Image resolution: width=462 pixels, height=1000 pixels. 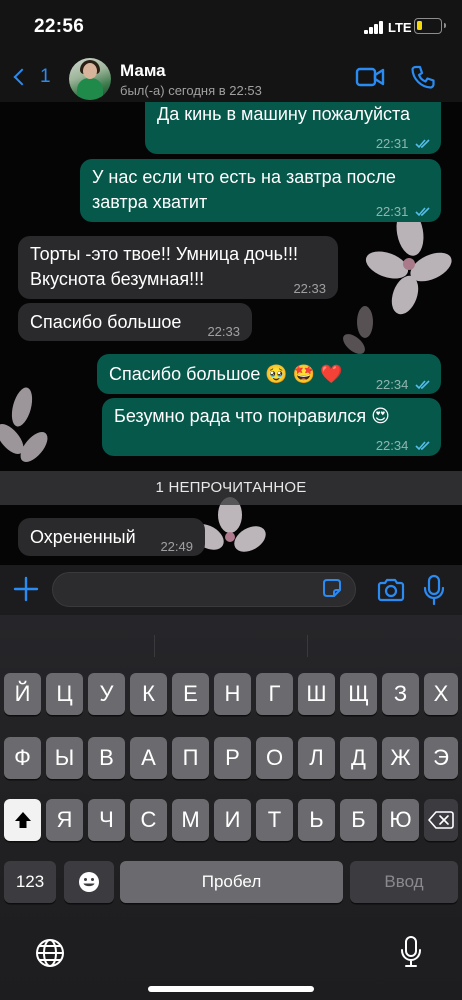 I want to click on message-time: 22:34, so click(x=392, y=445).